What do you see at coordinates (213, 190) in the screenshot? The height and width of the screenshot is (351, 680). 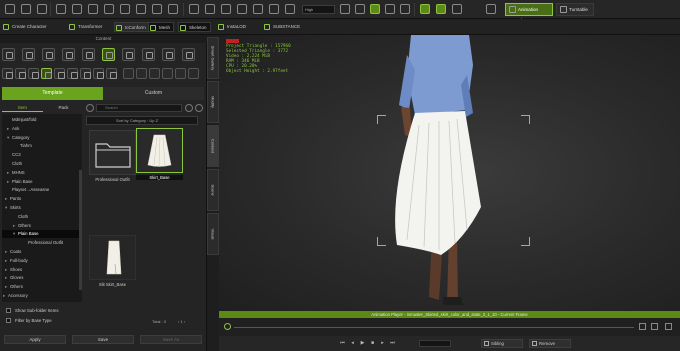 I see `side-tab-scene: Scene` at bounding box center [213, 190].